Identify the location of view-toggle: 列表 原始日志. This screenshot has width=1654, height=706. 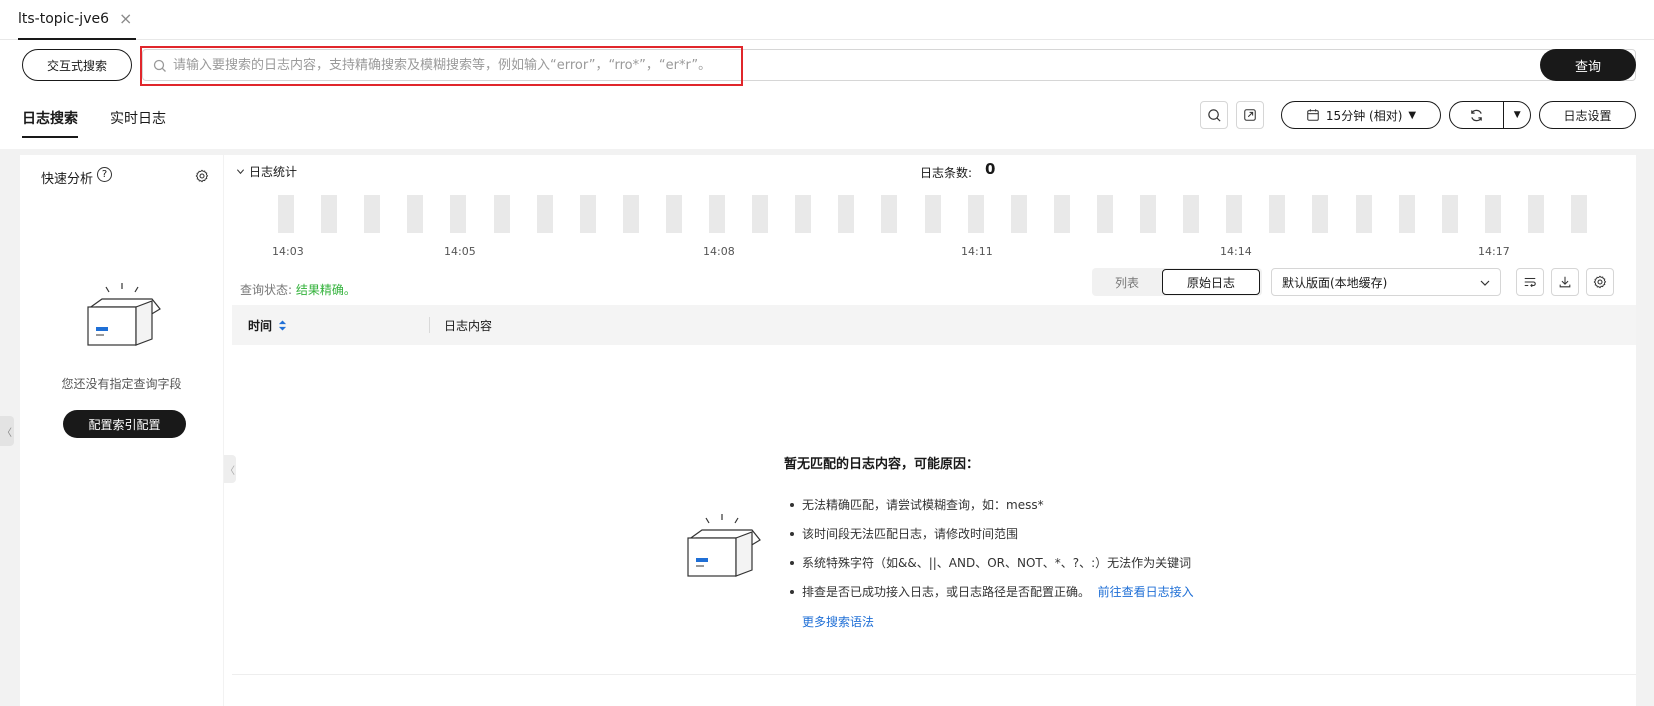
(1177, 282).